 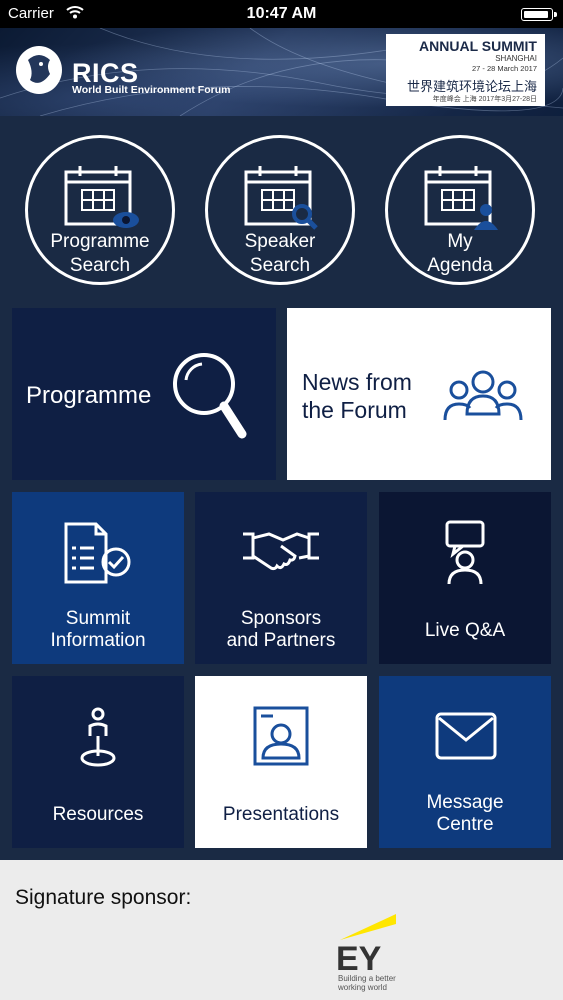 I want to click on calendar-person-icon, so click(x=461, y=198).